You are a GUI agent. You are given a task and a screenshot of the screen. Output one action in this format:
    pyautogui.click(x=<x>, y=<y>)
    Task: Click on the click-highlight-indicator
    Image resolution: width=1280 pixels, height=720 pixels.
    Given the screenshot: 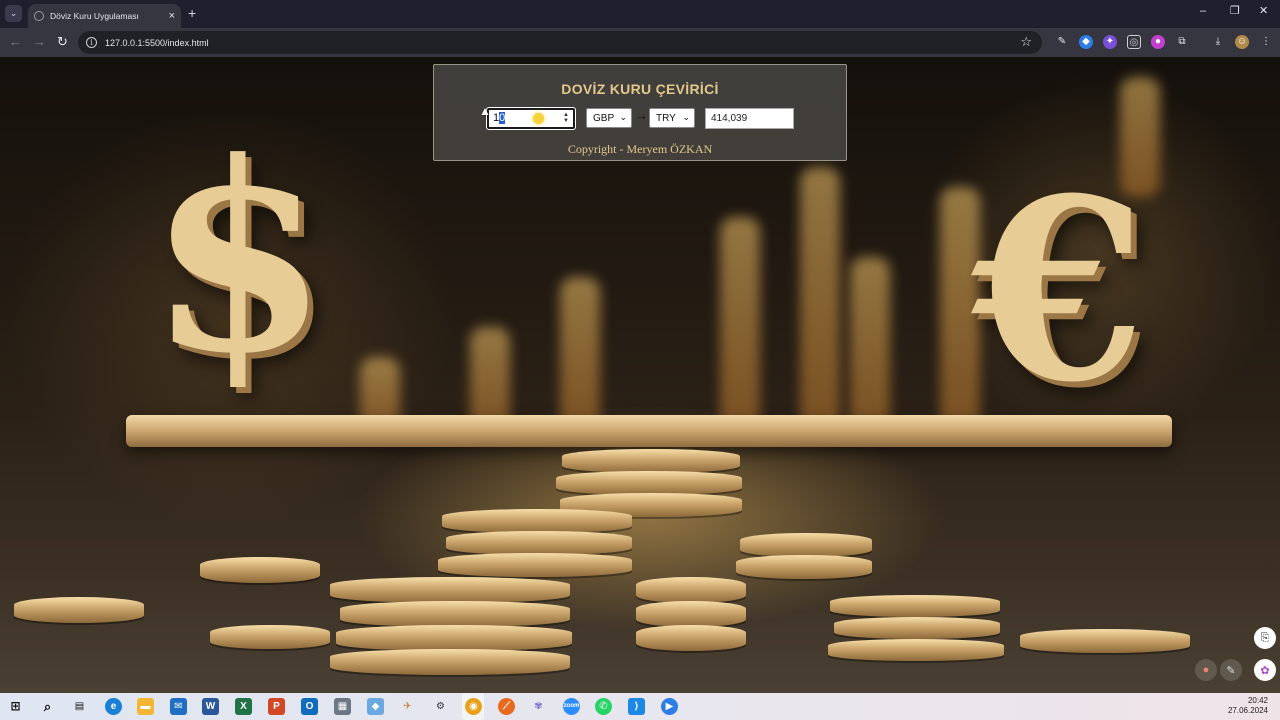 What is the action you would take?
    pyautogui.click(x=538, y=118)
    